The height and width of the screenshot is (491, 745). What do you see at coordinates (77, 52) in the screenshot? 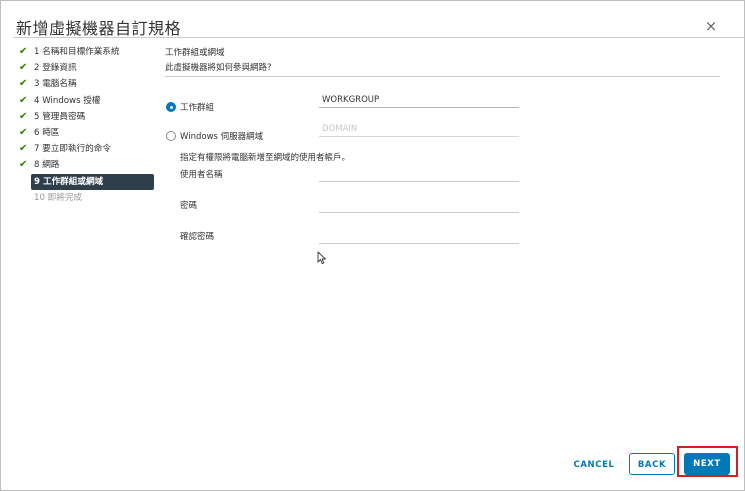
I see `step-label: 1 名稱和目標作業系統` at bounding box center [77, 52].